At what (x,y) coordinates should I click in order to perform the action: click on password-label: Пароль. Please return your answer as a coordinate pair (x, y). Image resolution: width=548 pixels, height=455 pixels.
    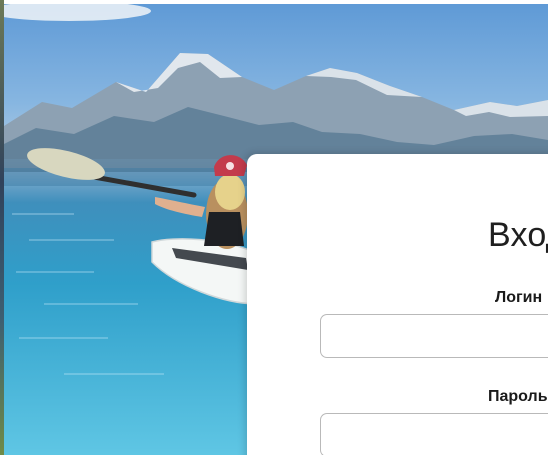
    Looking at the image, I should click on (518, 396).